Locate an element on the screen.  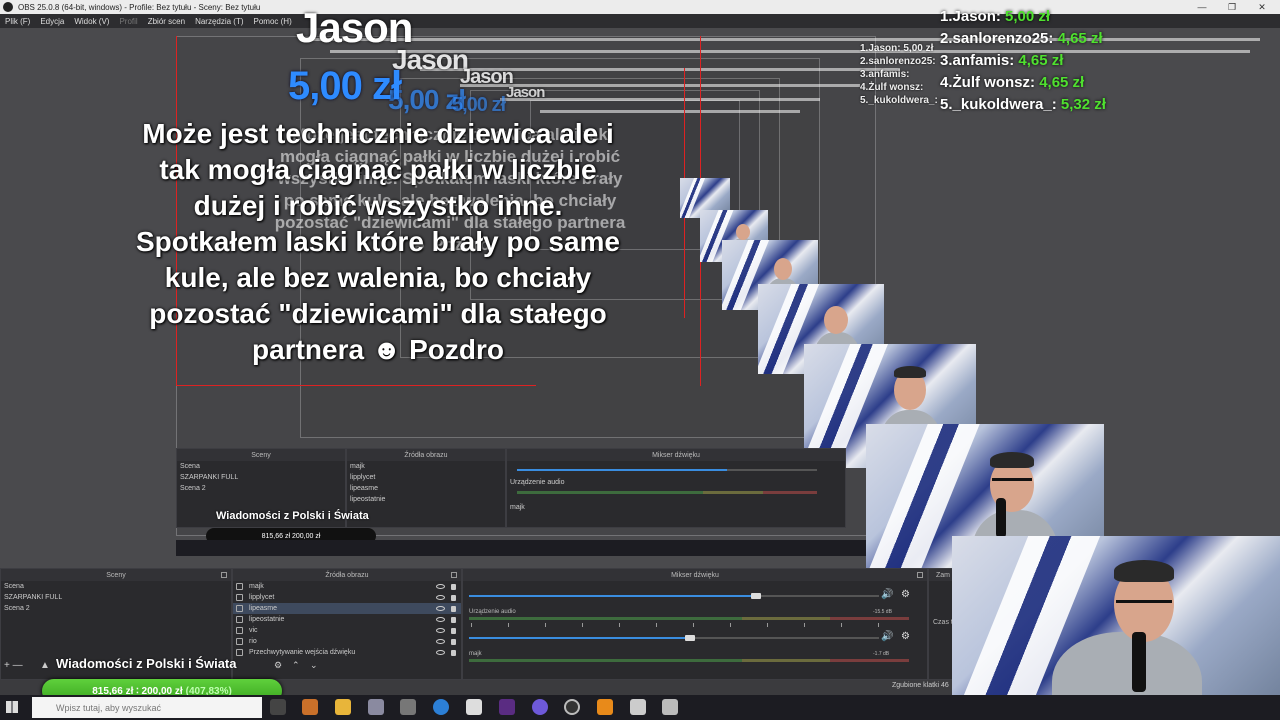
premiere-icon is located at coordinates (507, 707).